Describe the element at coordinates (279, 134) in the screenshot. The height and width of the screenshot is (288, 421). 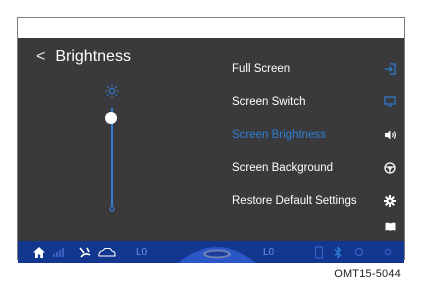
I see `menu-item-label: Screen Brightness` at that location.